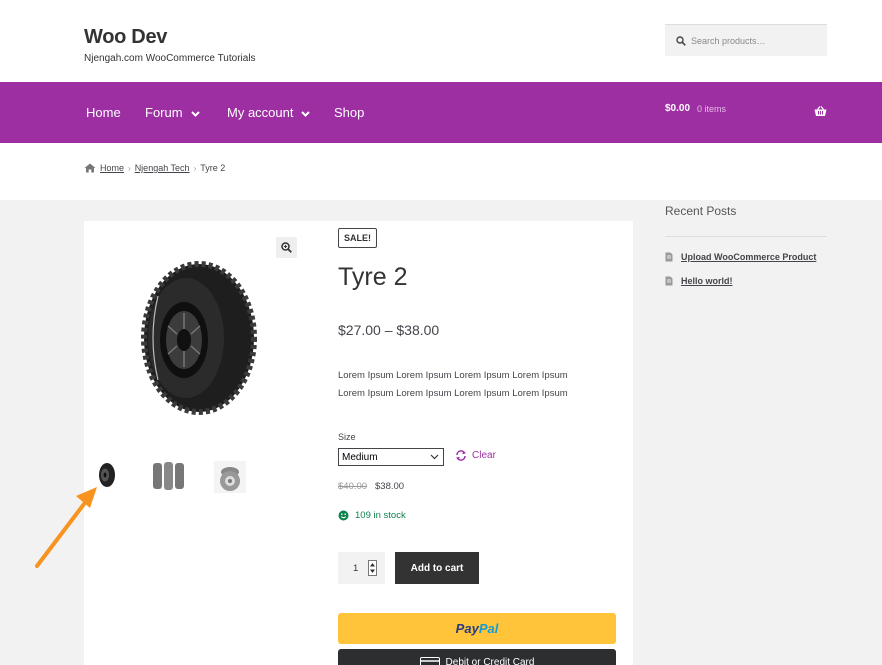 This screenshot has width=882, height=665. Describe the element at coordinates (748, 257) in the screenshot. I see `recent-post-link: Upload WooCommerce Product` at that location.